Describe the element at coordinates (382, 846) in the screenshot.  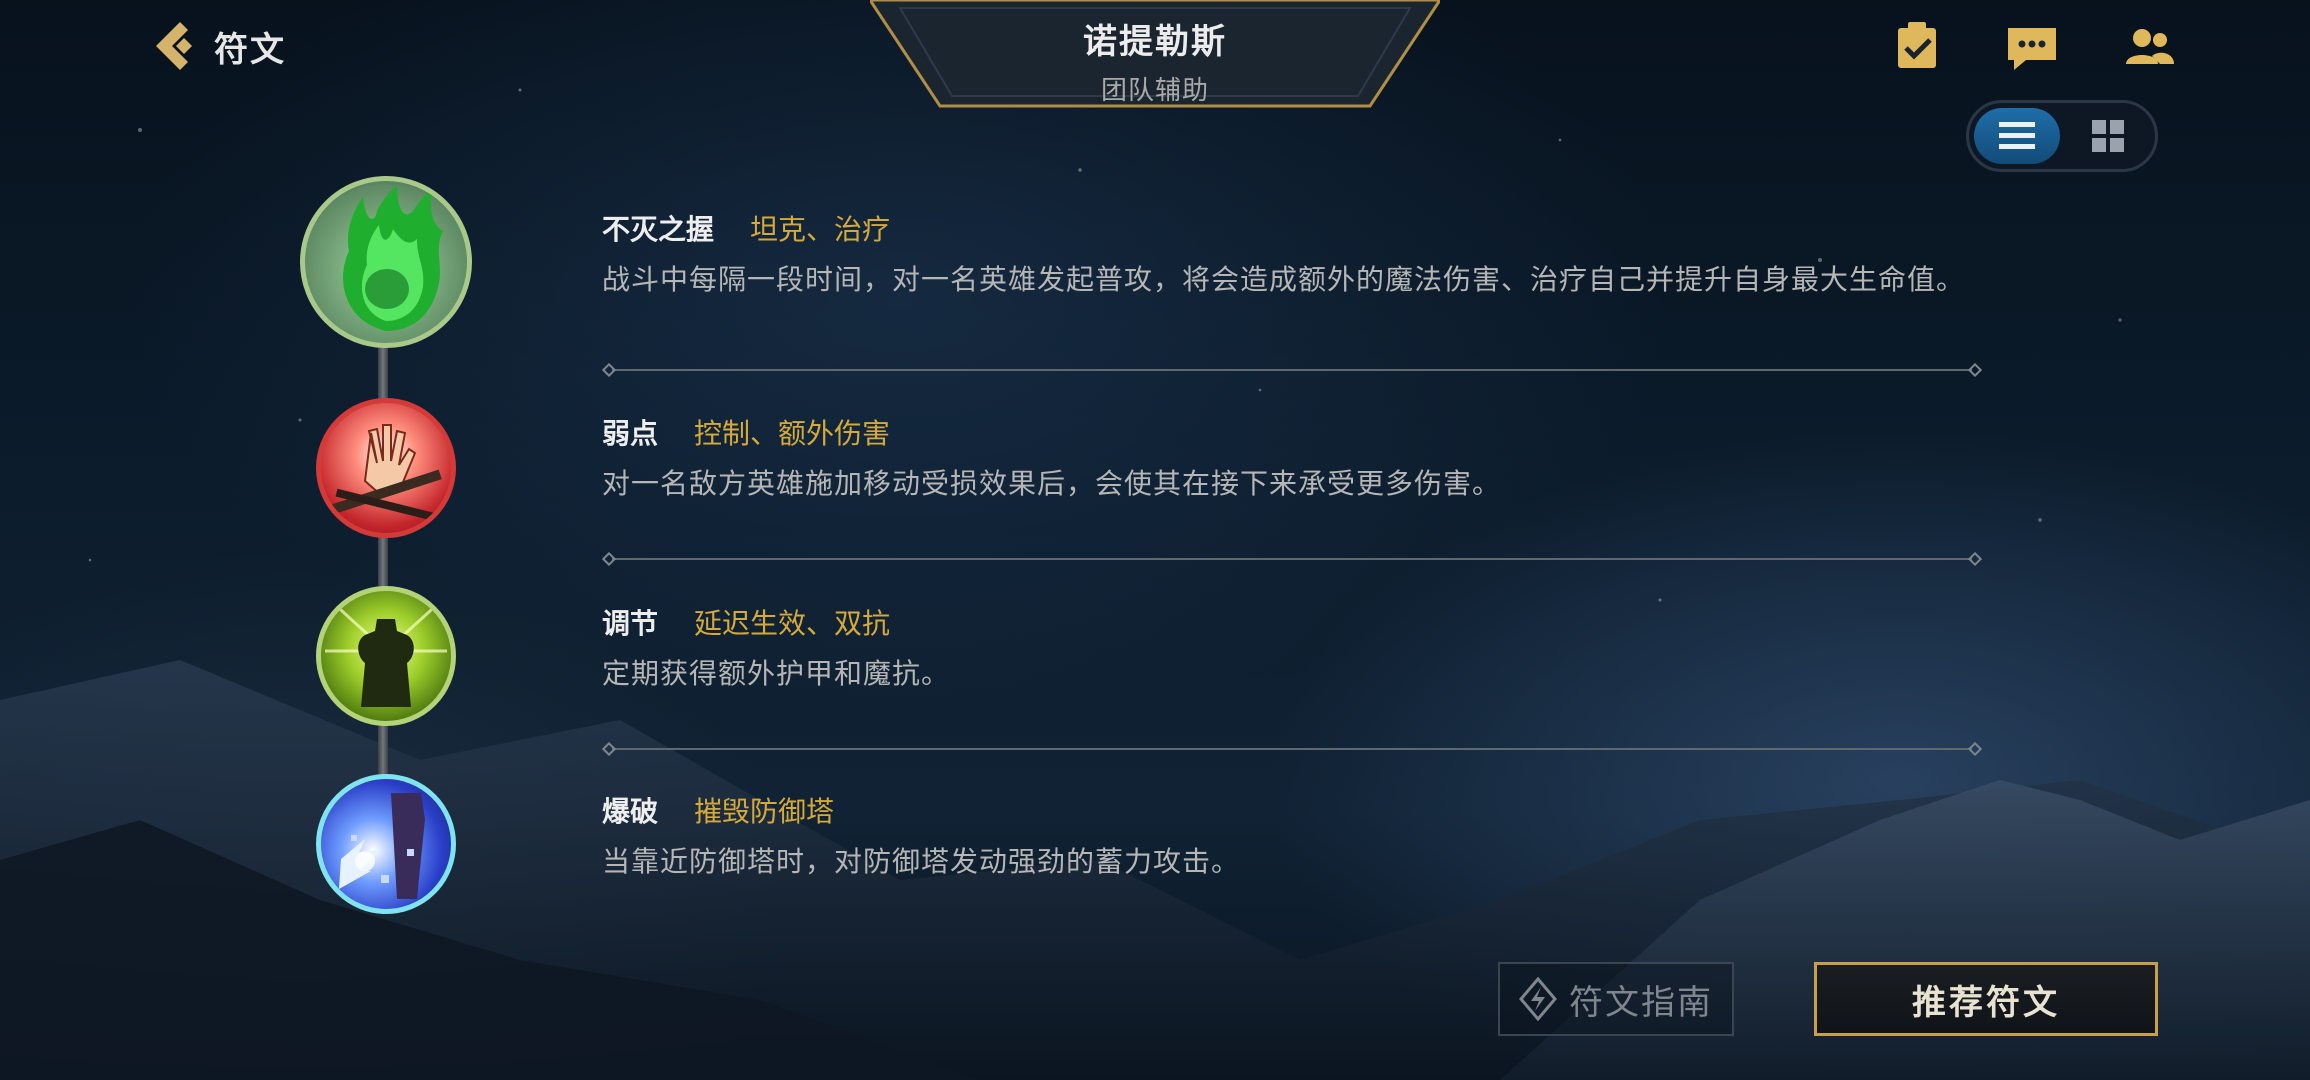
I see `tower-blast-icon` at that location.